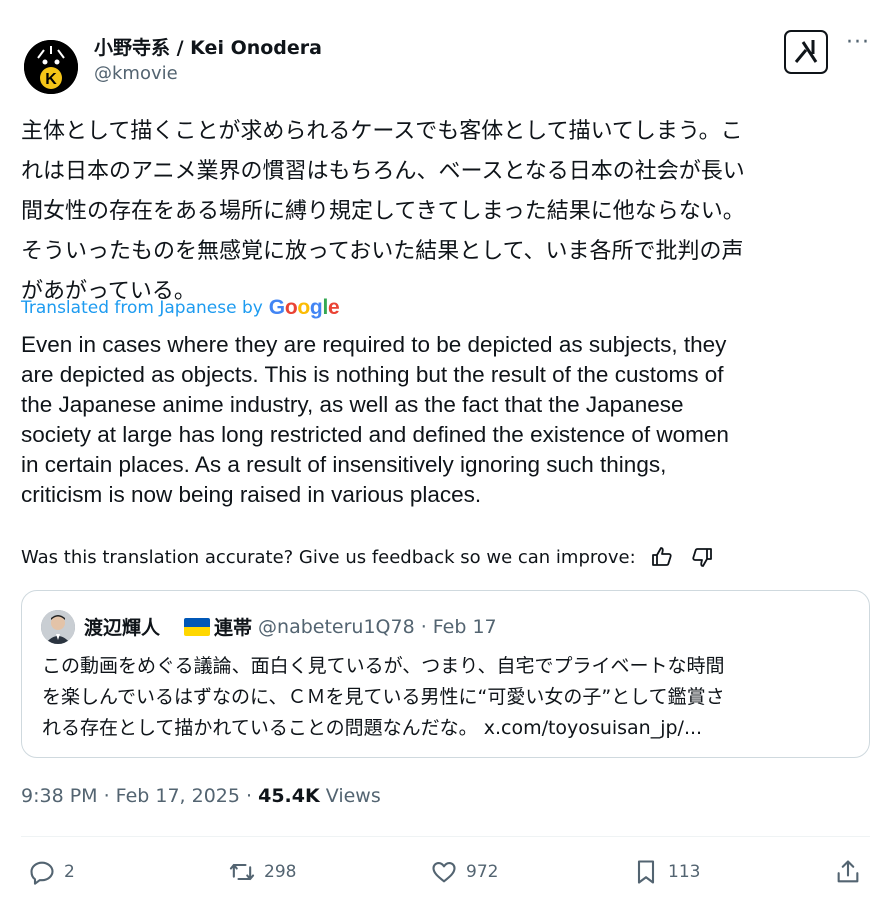 This screenshot has height=906, width=892. What do you see at coordinates (350, 796) in the screenshot?
I see `views-label: Views` at bounding box center [350, 796].